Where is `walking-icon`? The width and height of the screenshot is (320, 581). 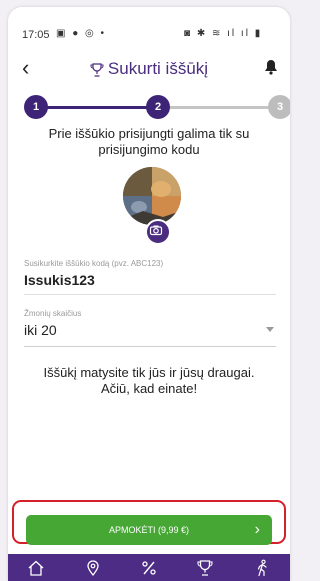 walking-icon is located at coordinates (262, 567).